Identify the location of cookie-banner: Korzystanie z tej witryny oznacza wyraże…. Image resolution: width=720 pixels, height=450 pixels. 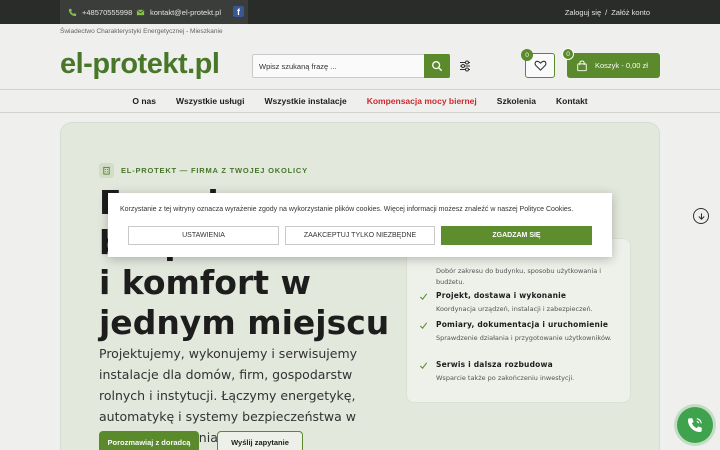
(360, 225).